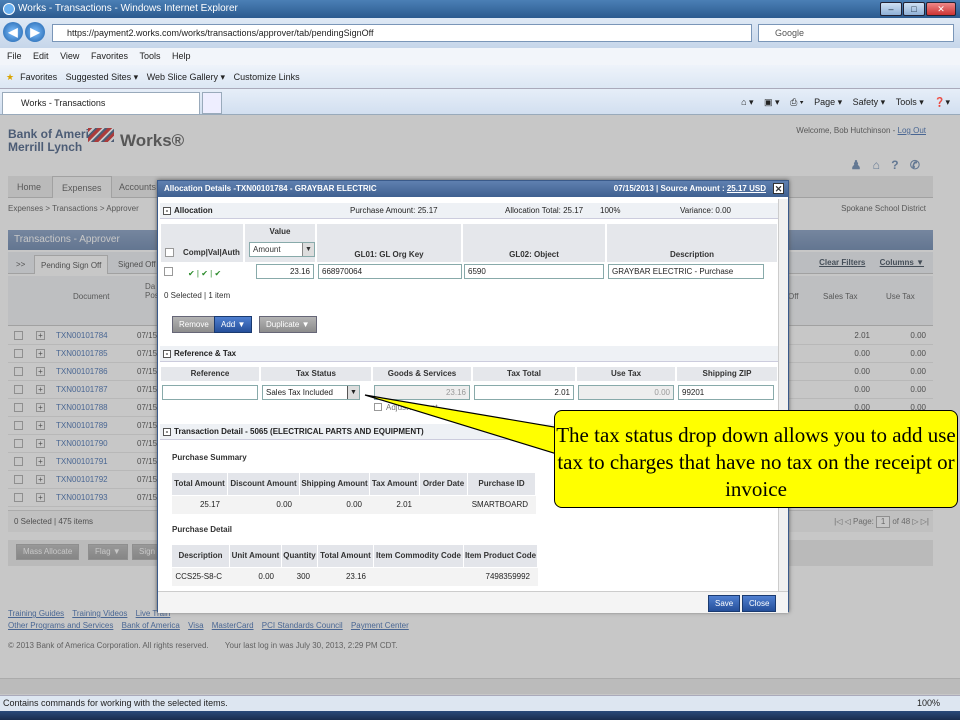 This screenshot has height=720, width=960. What do you see at coordinates (480, 56) in the screenshot?
I see `menu-bar: File Edit View Favorites Tools Help` at bounding box center [480, 56].